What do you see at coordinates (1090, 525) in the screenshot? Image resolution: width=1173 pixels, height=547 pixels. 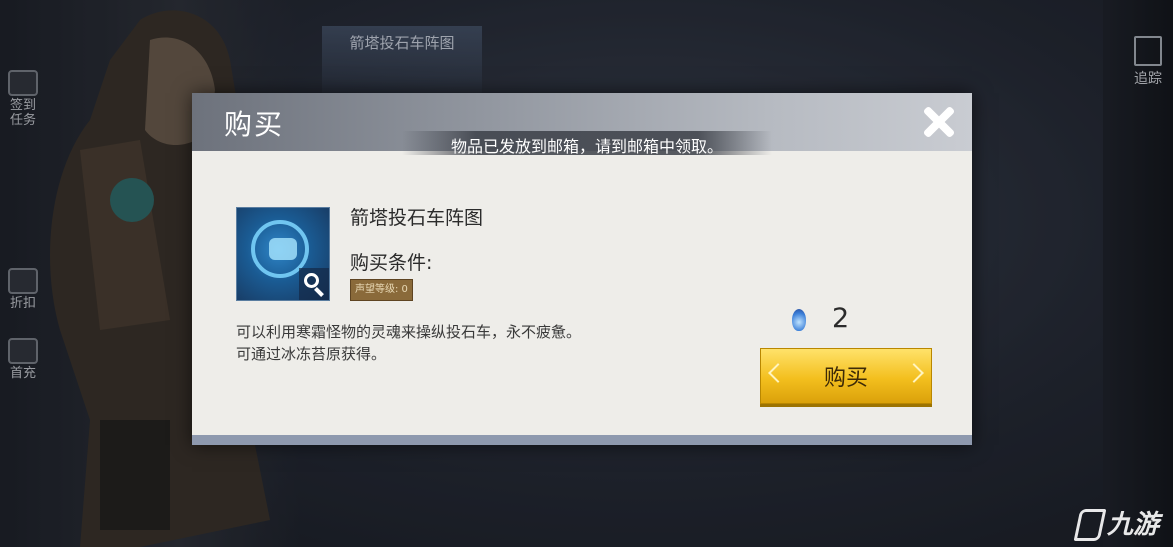 I see `jiuyou-logo-icon` at bounding box center [1090, 525].